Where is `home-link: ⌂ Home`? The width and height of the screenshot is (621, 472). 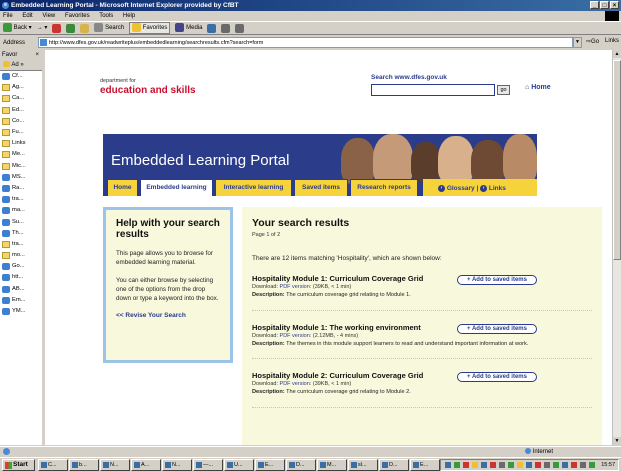
home-link: ⌂ Home is located at coordinates (538, 87).